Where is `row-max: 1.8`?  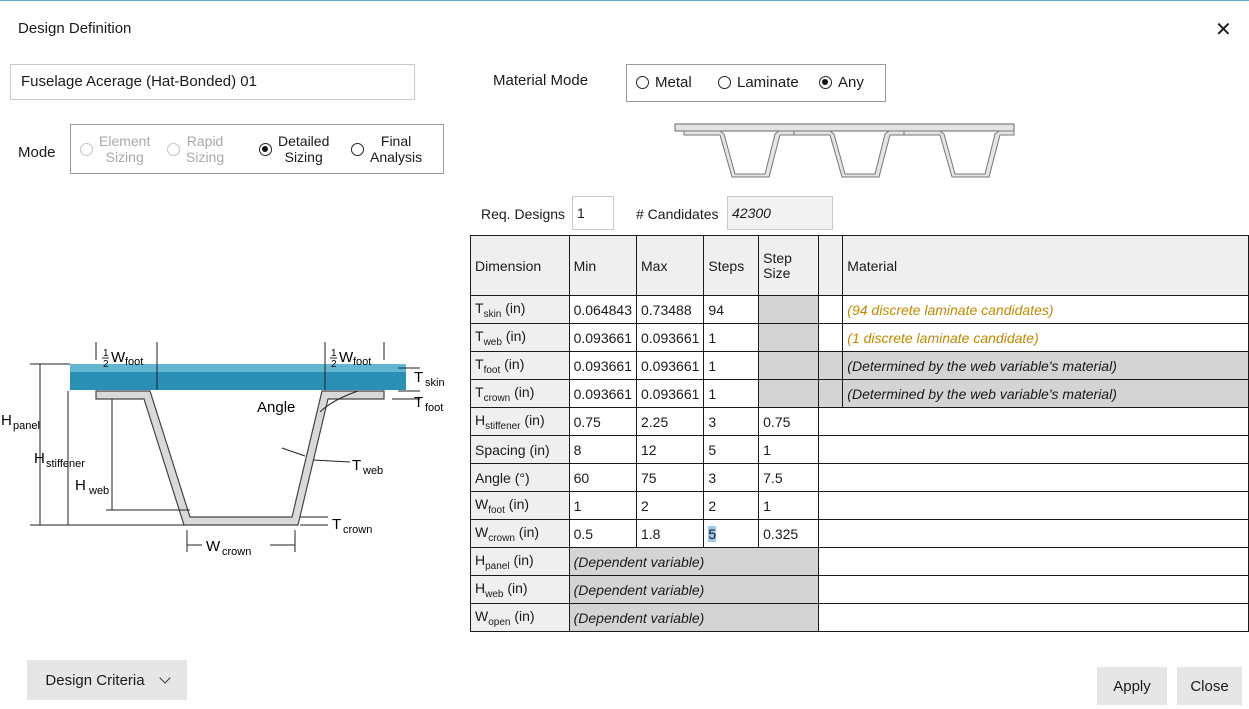
row-max: 1.8 is located at coordinates (670, 533).